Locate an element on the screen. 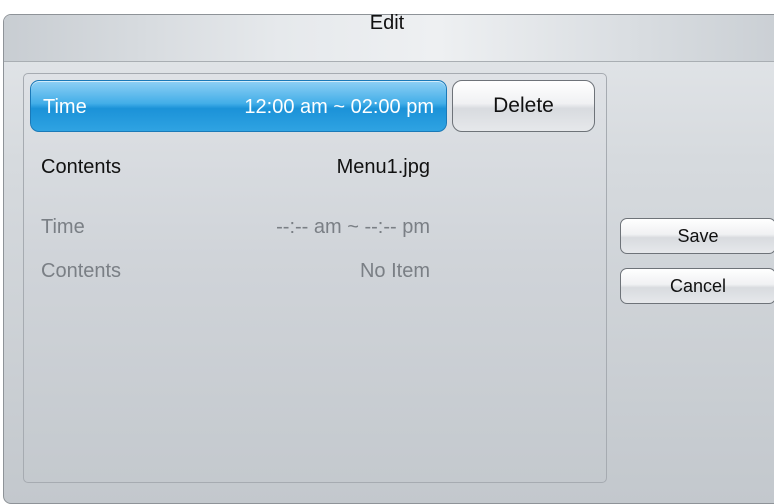 The image size is (774, 504). entry-2-contents-row: Contents No Item is located at coordinates (235, 271).